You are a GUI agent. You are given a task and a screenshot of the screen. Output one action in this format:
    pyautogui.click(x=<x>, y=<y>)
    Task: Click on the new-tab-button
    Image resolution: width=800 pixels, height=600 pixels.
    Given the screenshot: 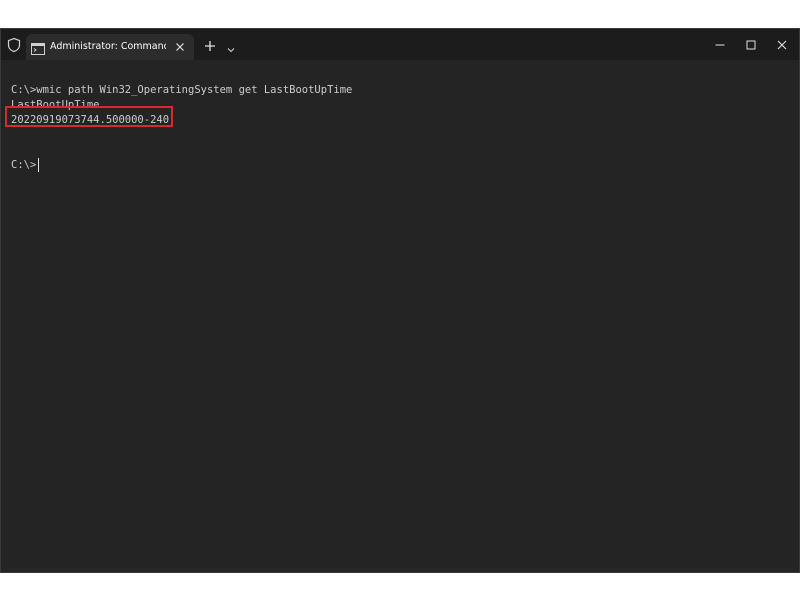 What is the action you would take?
    pyautogui.click(x=210, y=45)
    